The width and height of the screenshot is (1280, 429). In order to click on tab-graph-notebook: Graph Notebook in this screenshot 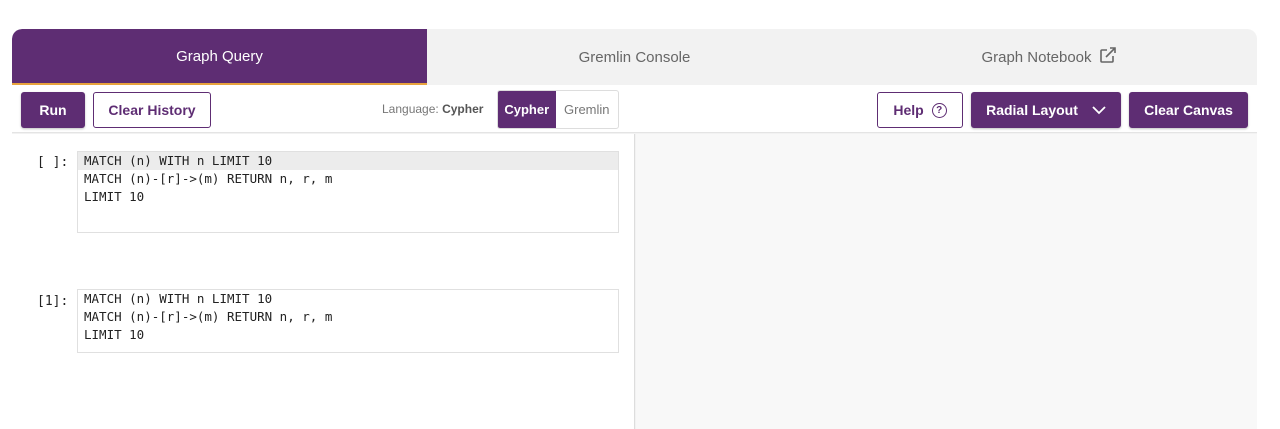, I will do `click(1049, 57)`.